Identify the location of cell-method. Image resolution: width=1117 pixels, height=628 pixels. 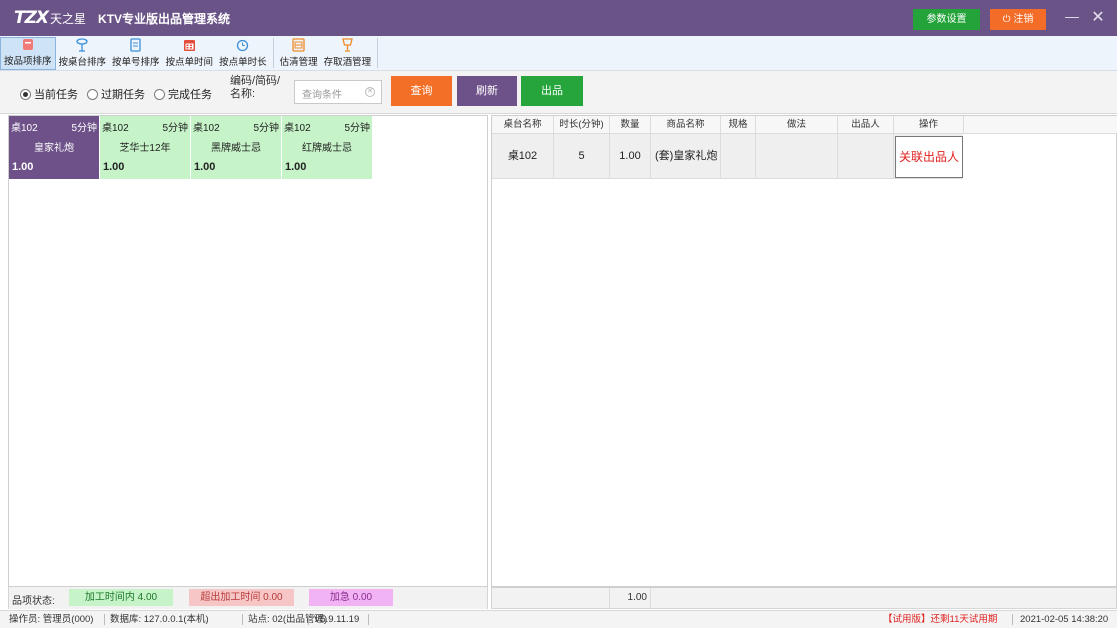
(797, 156).